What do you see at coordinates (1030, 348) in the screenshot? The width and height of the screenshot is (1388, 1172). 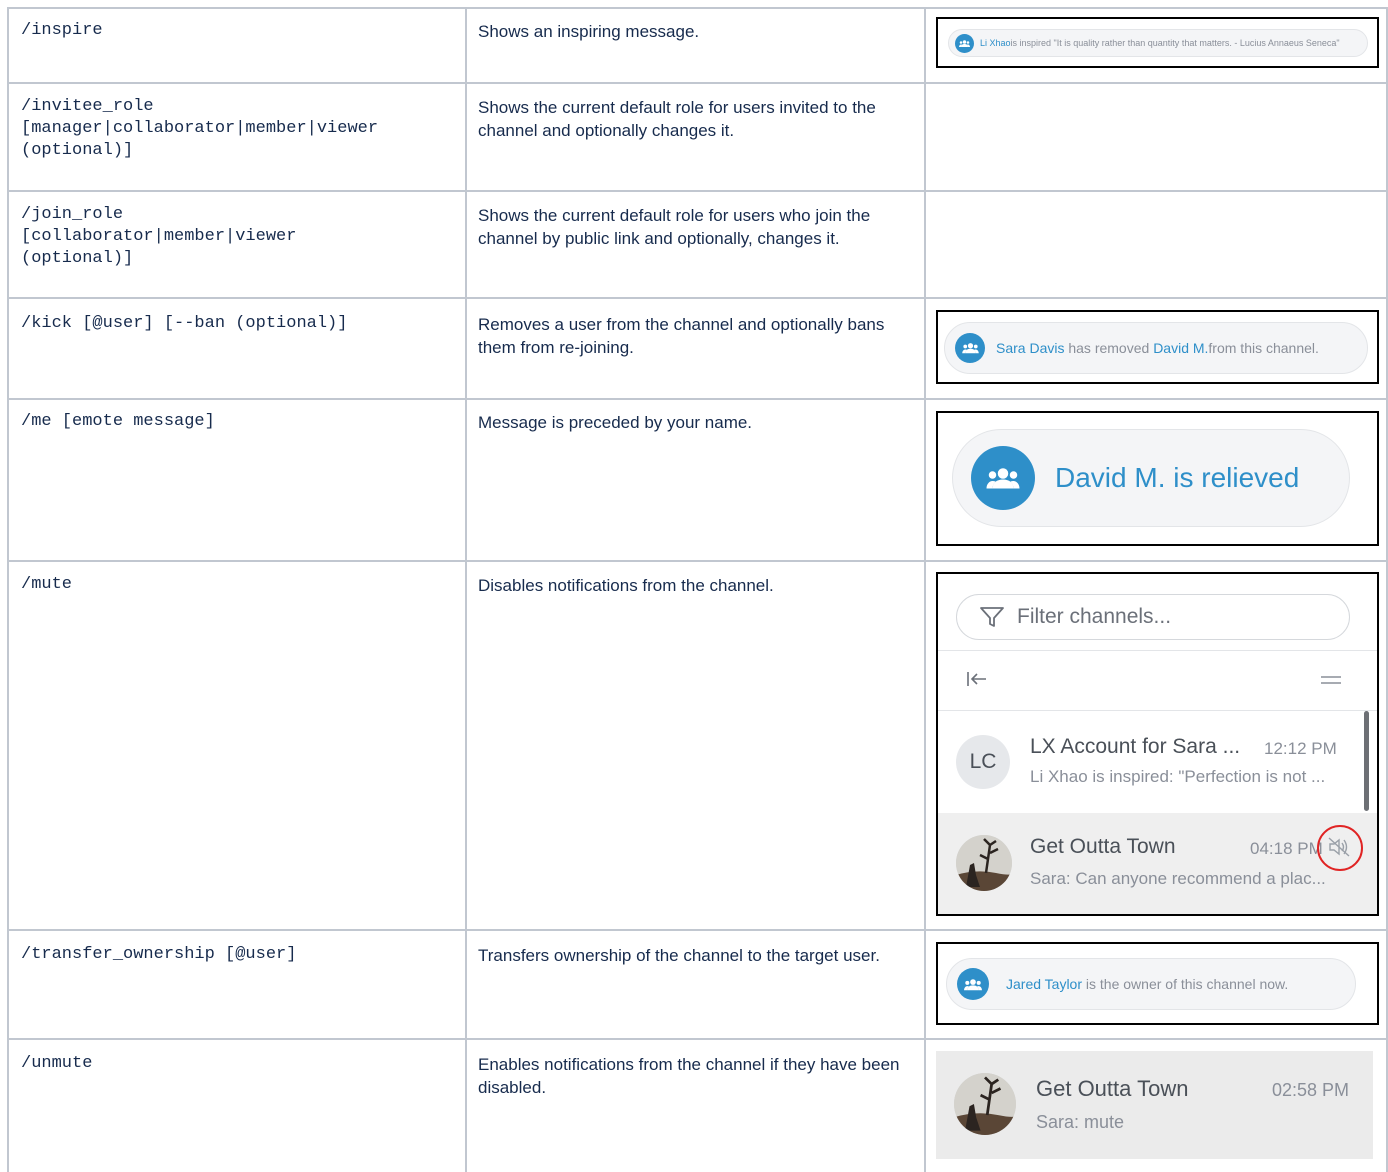 I see `actor-link: Sara Davis` at bounding box center [1030, 348].